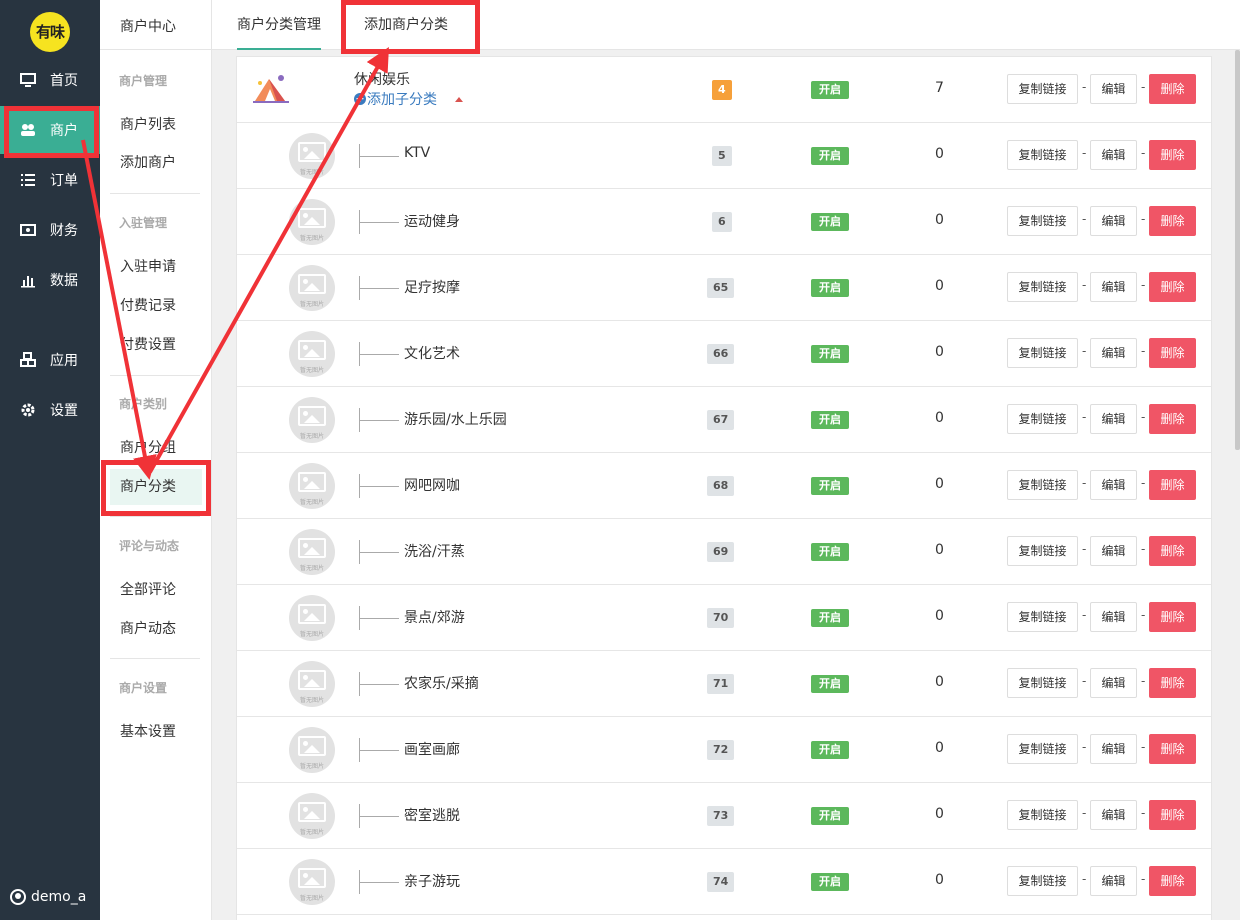 This screenshot has height=920, width=1240. Describe the element at coordinates (156, 163) in the screenshot. I see `sub-item: 添加商户` at that location.